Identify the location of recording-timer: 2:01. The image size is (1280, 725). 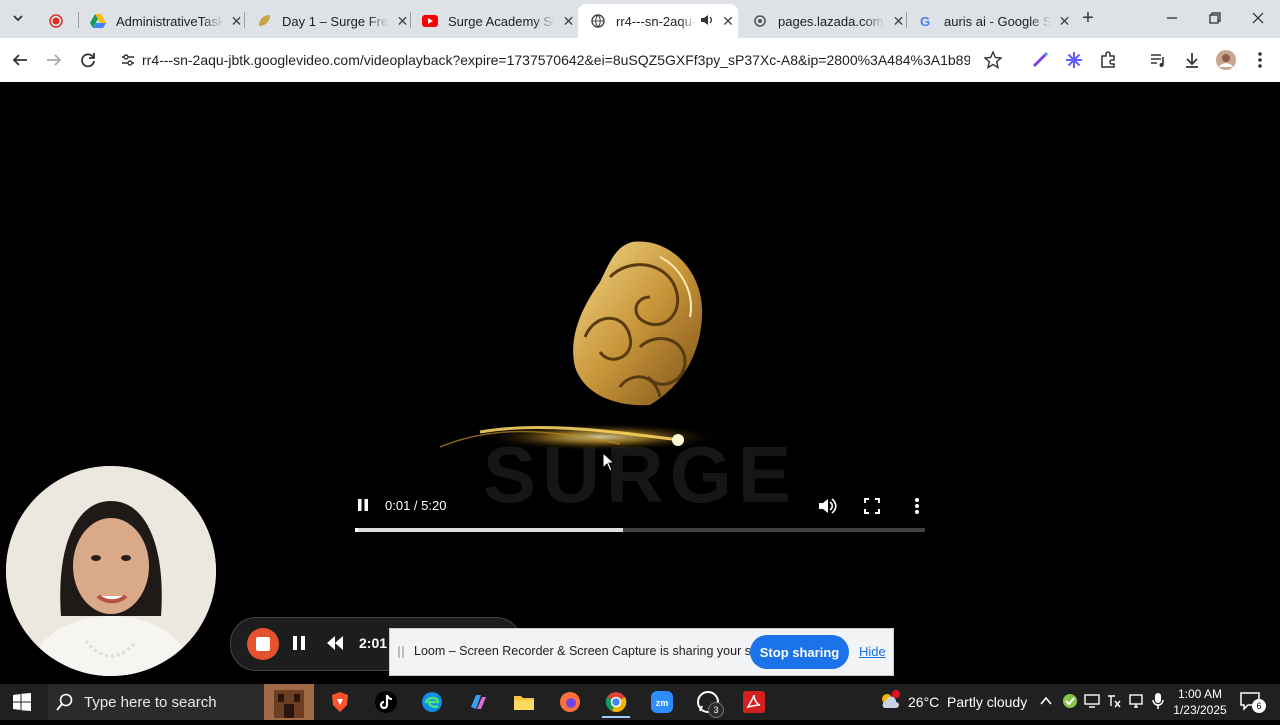
(373, 643).